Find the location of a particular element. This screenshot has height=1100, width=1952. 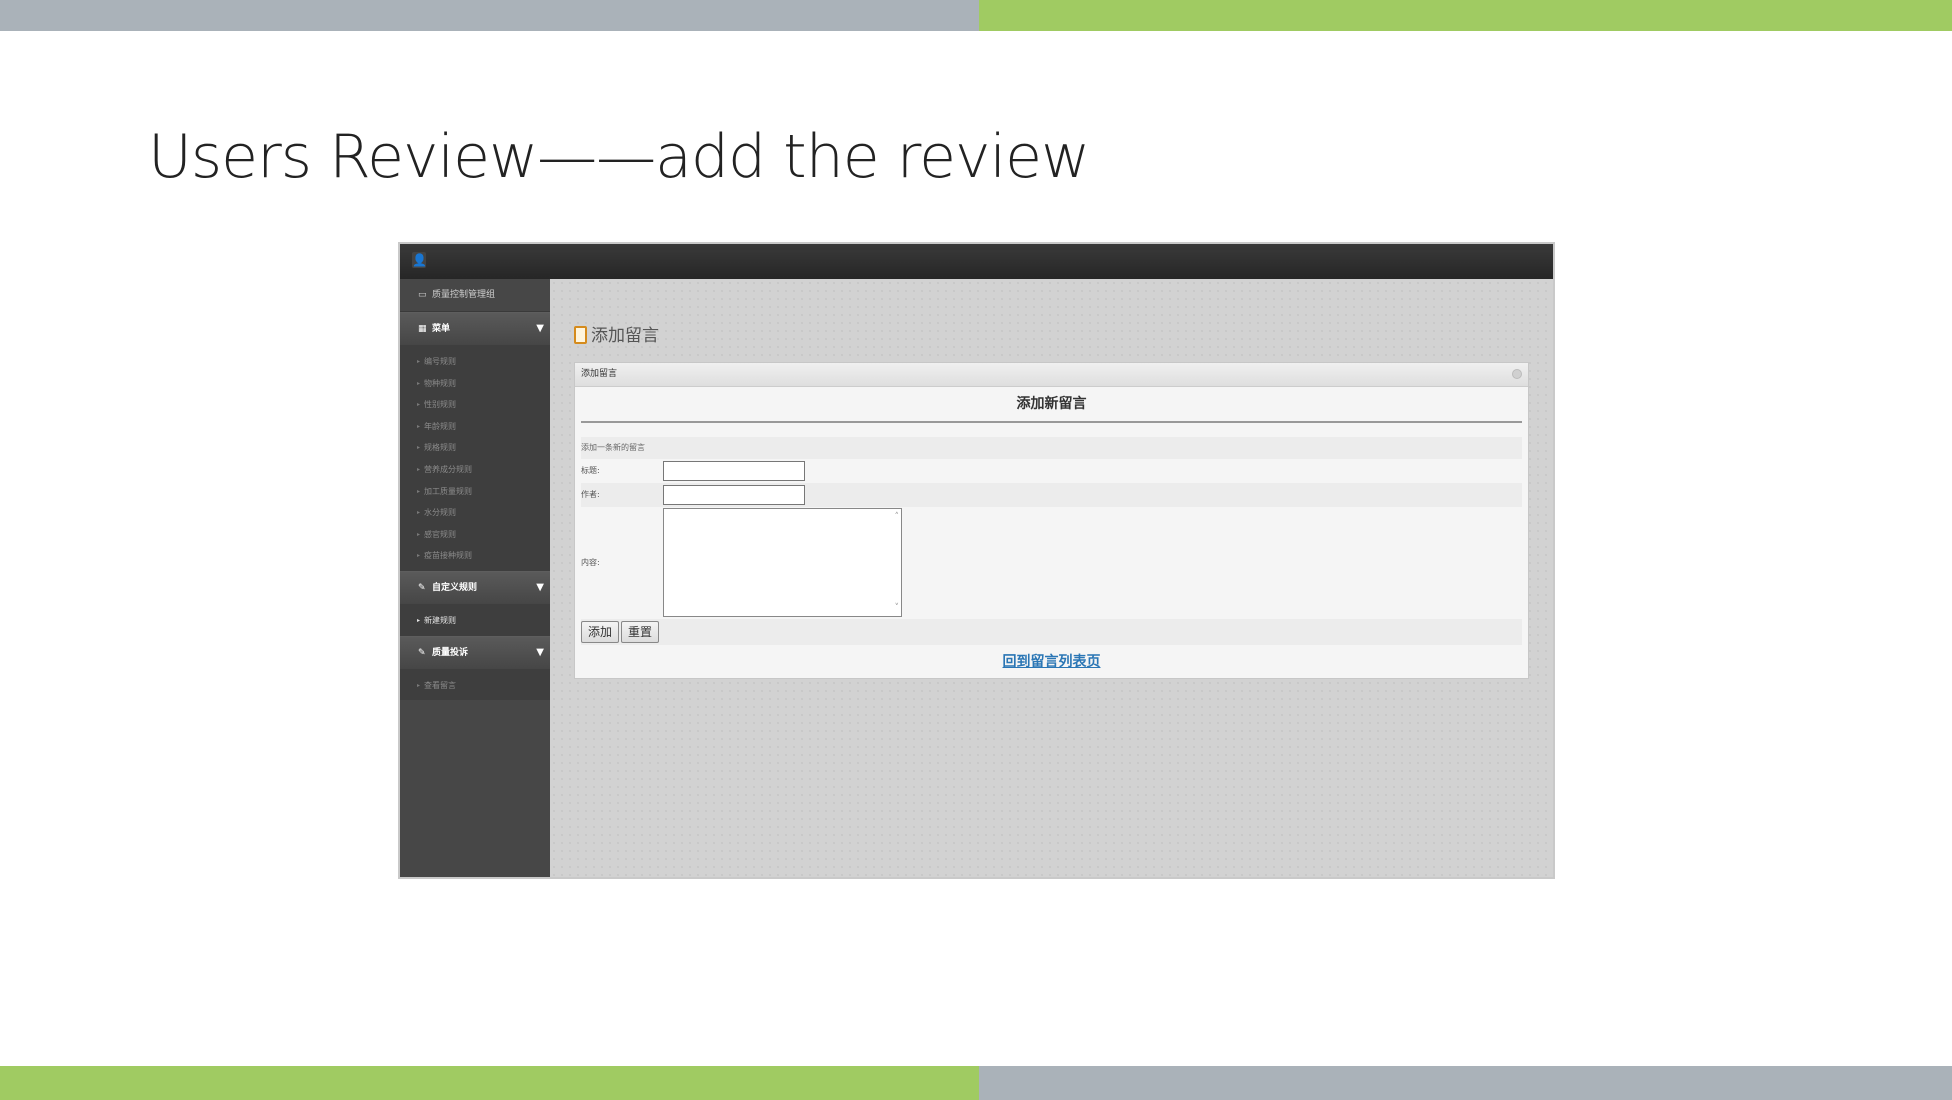

sidebar-section-label: 自定义规则 is located at coordinates (455, 587).